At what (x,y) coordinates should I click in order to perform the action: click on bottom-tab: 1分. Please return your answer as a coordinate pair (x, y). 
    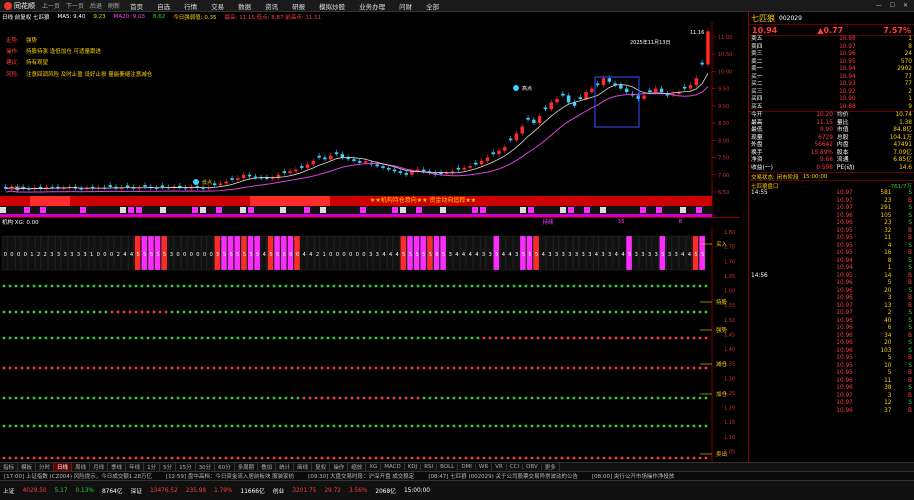
    Looking at the image, I should click on (152, 467).